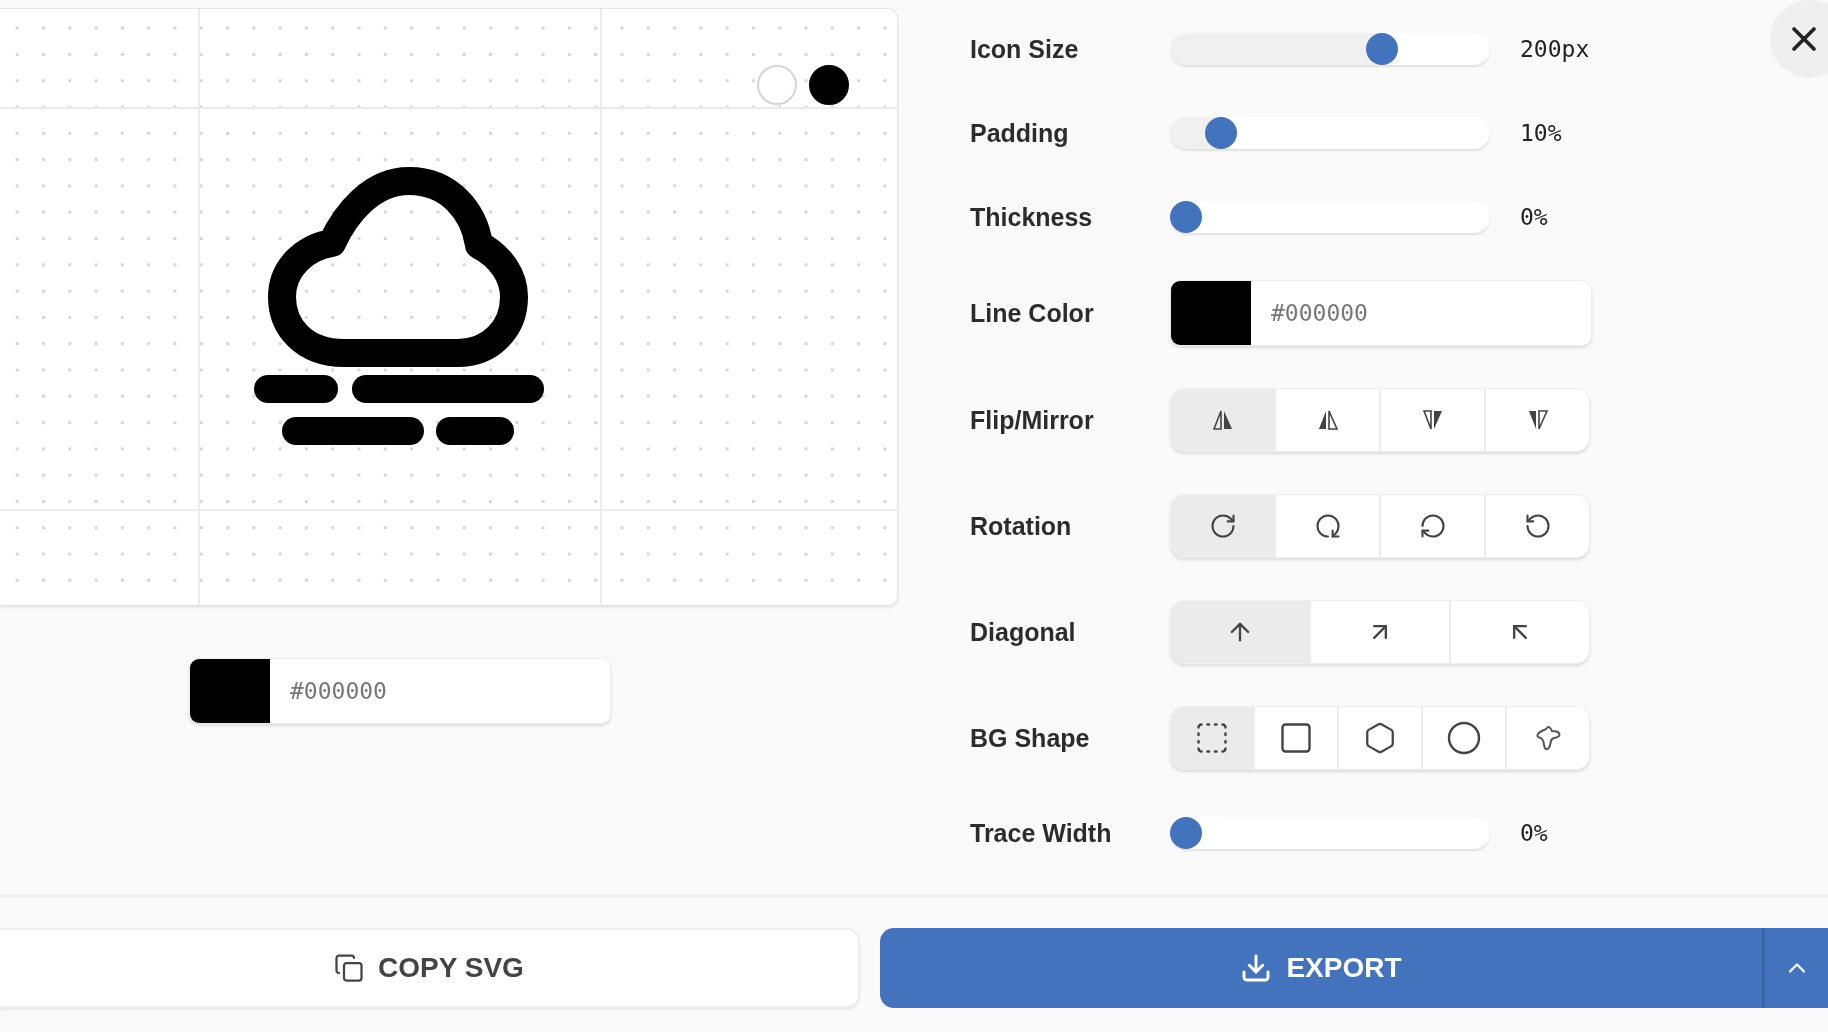 This screenshot has width=1828, height=1032. I want to click on slider-value: 200px, so click(1555, 49).